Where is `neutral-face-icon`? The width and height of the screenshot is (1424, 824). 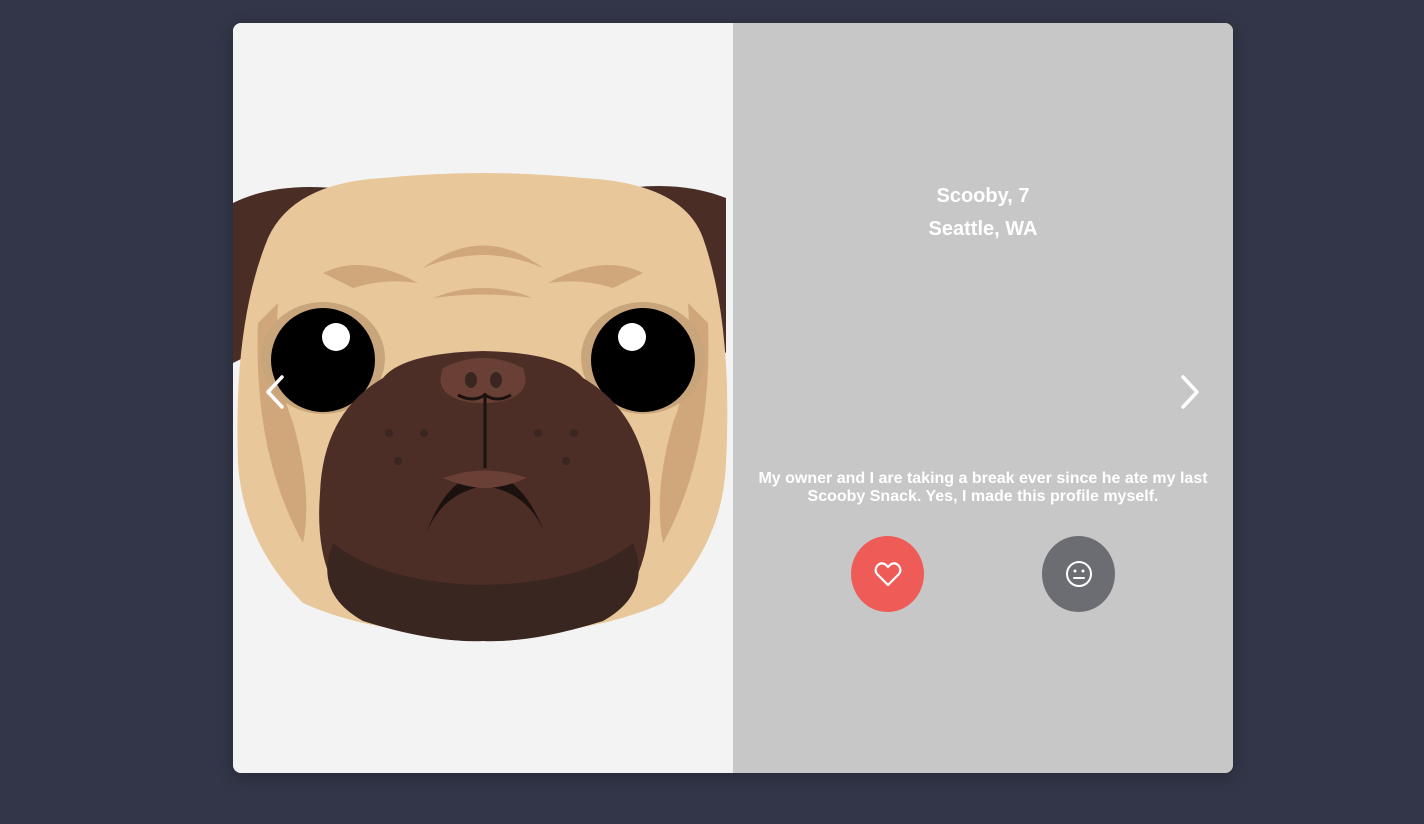
neutral-face-icon is located at coordinates (1078, 574).